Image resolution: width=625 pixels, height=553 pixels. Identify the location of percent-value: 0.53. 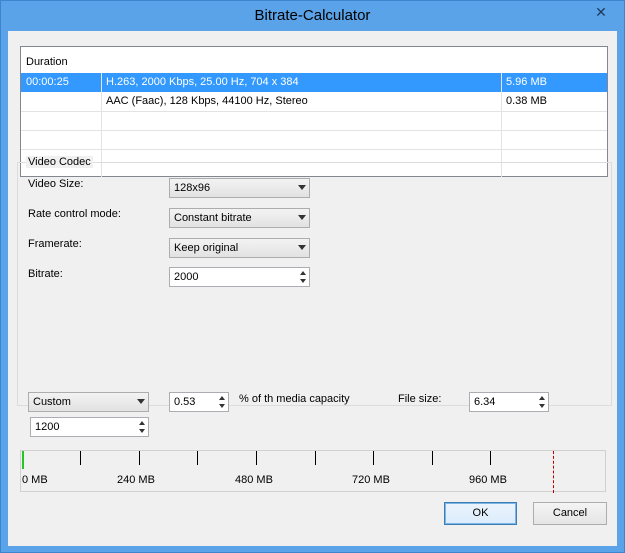
(185, 402).